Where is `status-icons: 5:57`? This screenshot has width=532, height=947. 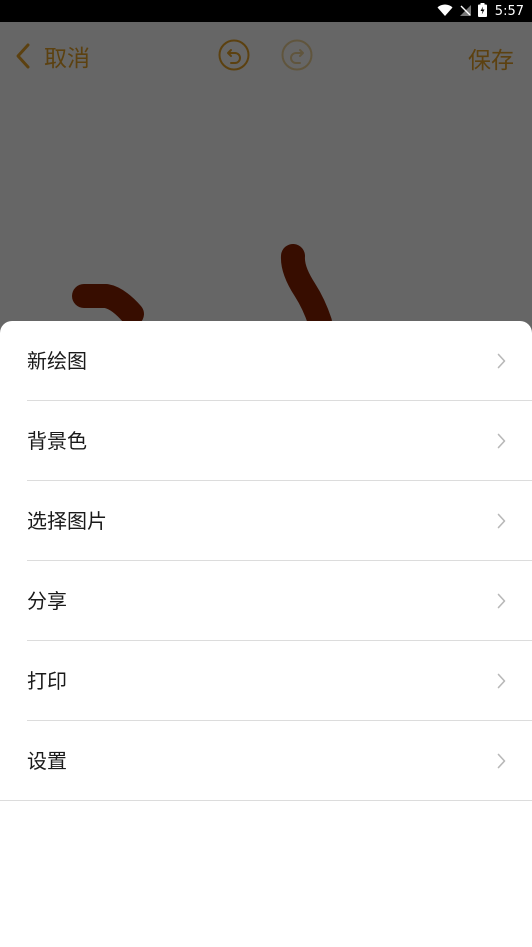
status-icons: 5:57 is located at coordinates (480, 11).